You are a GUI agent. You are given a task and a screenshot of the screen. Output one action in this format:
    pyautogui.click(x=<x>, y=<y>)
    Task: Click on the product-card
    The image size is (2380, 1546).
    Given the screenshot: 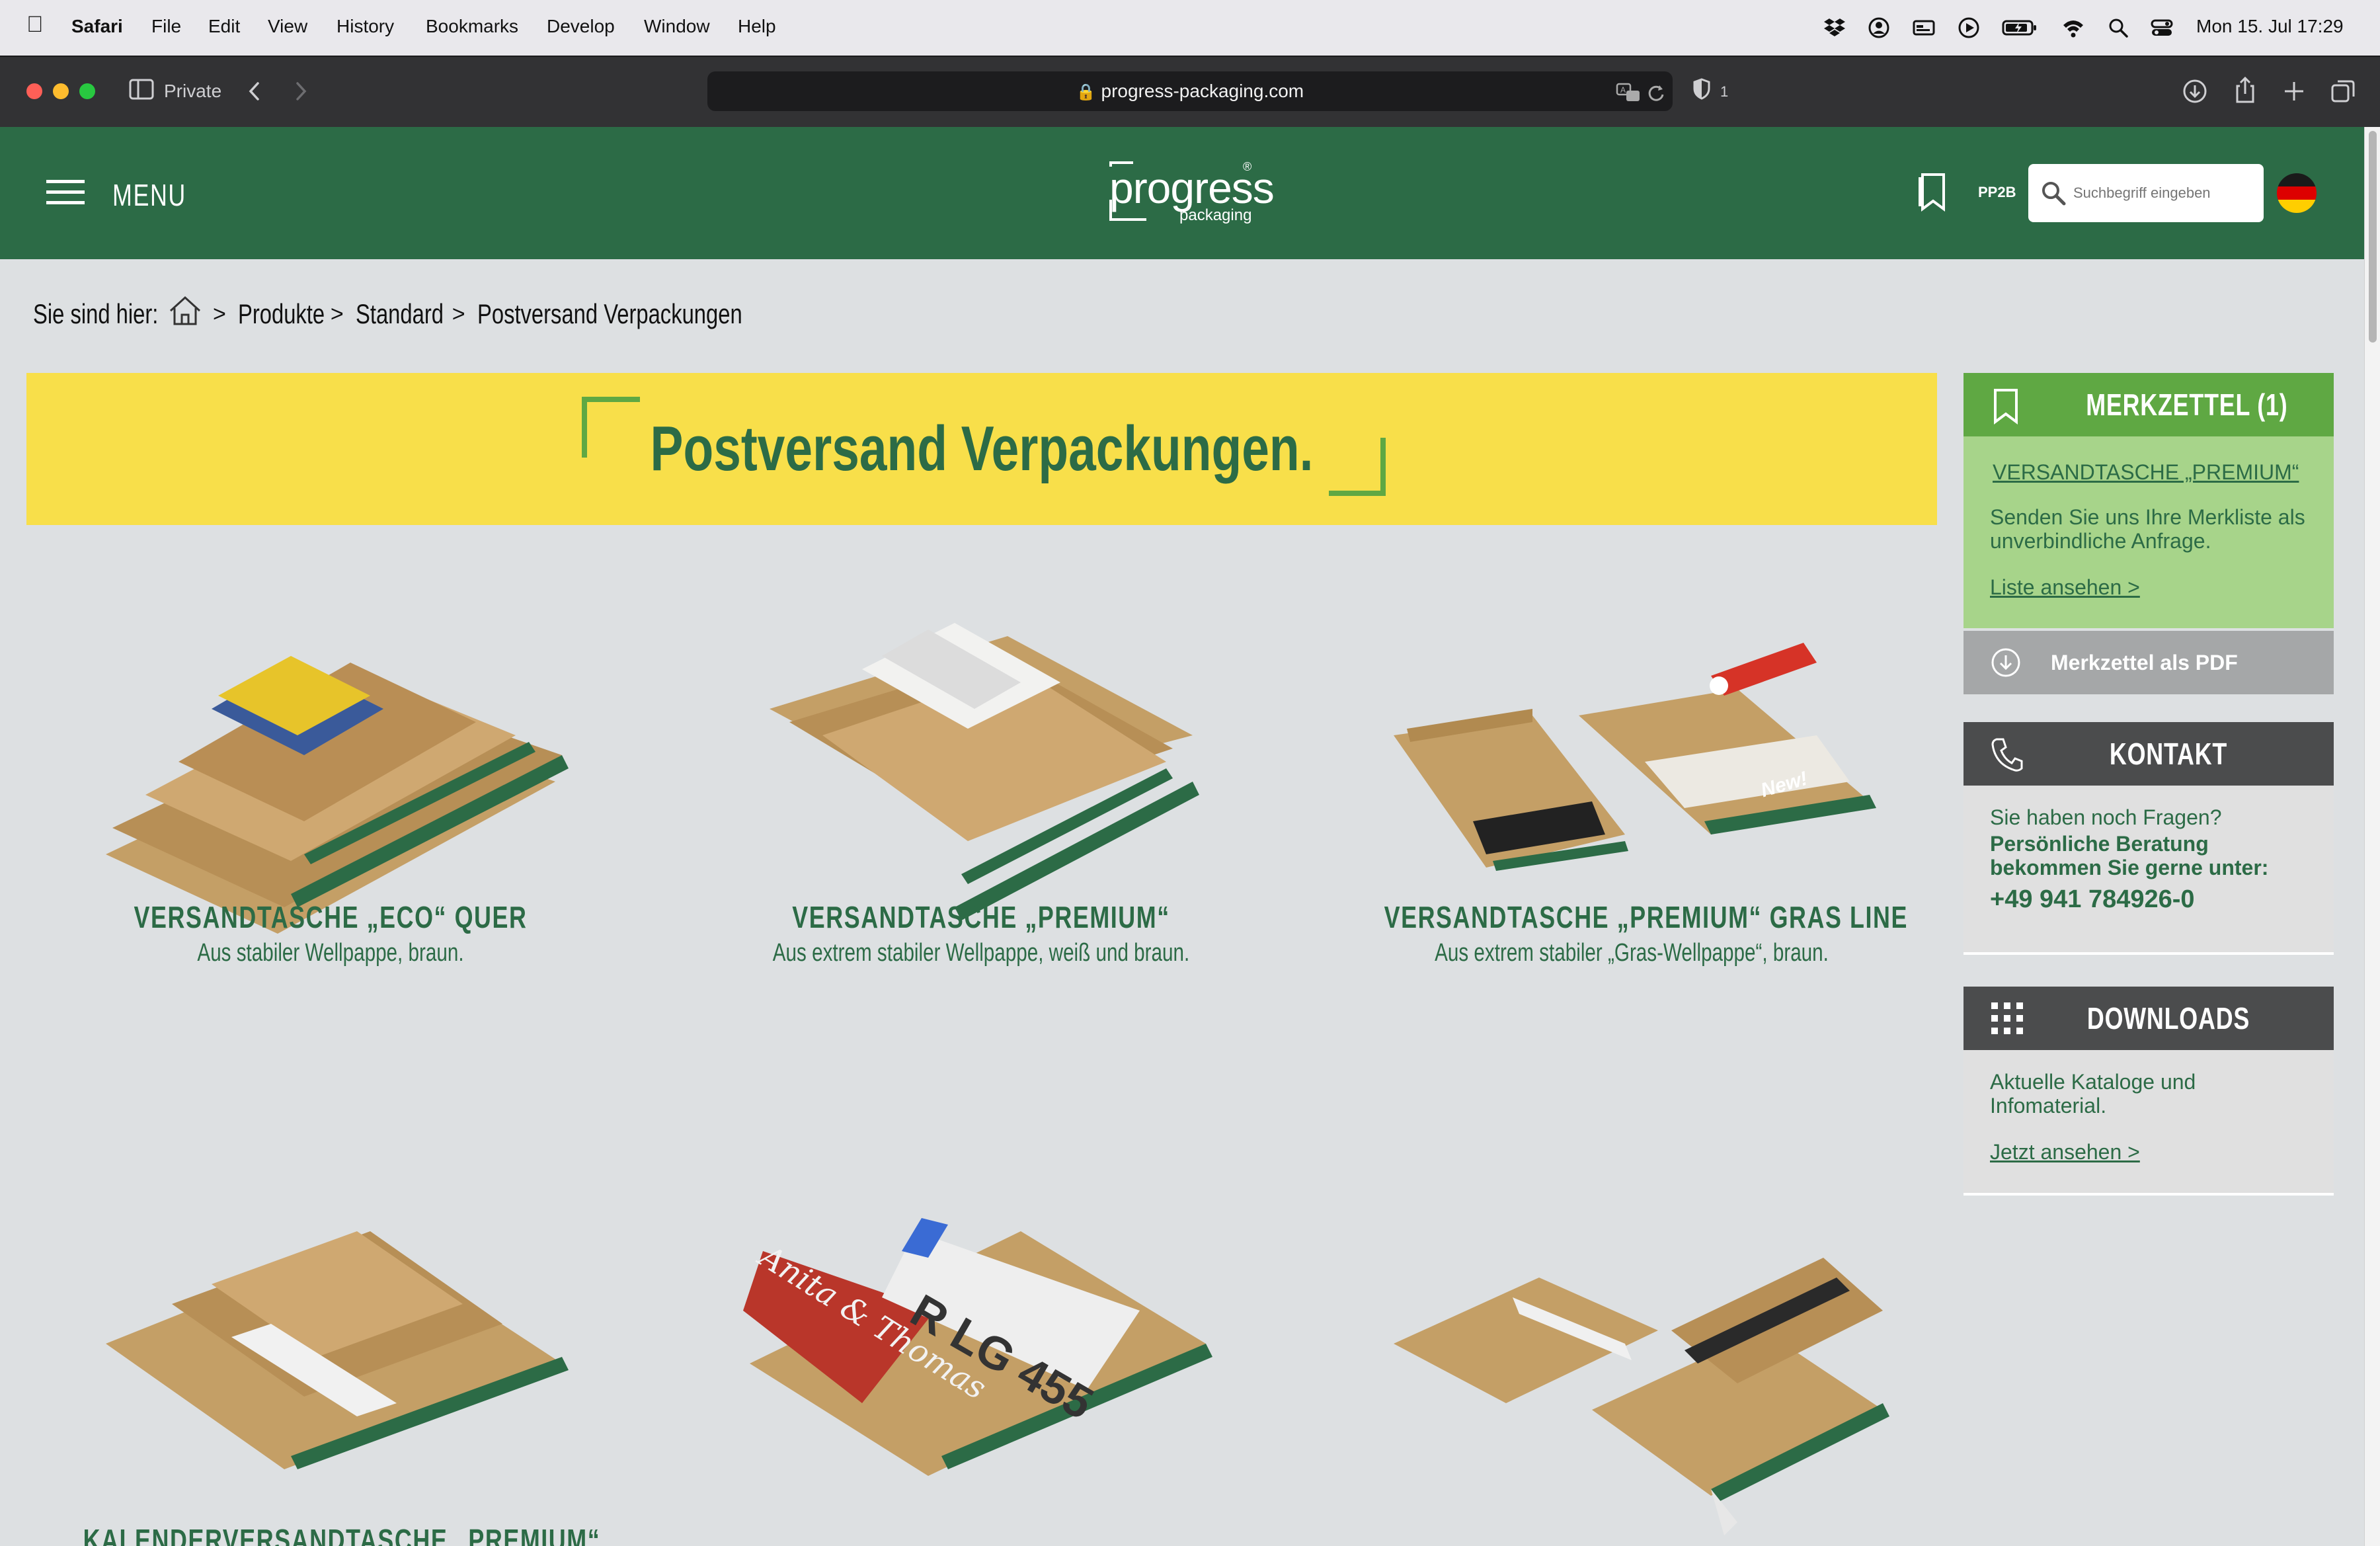 What is the action you would take?
    pyautogui.click(x=1631, y=1362)
    